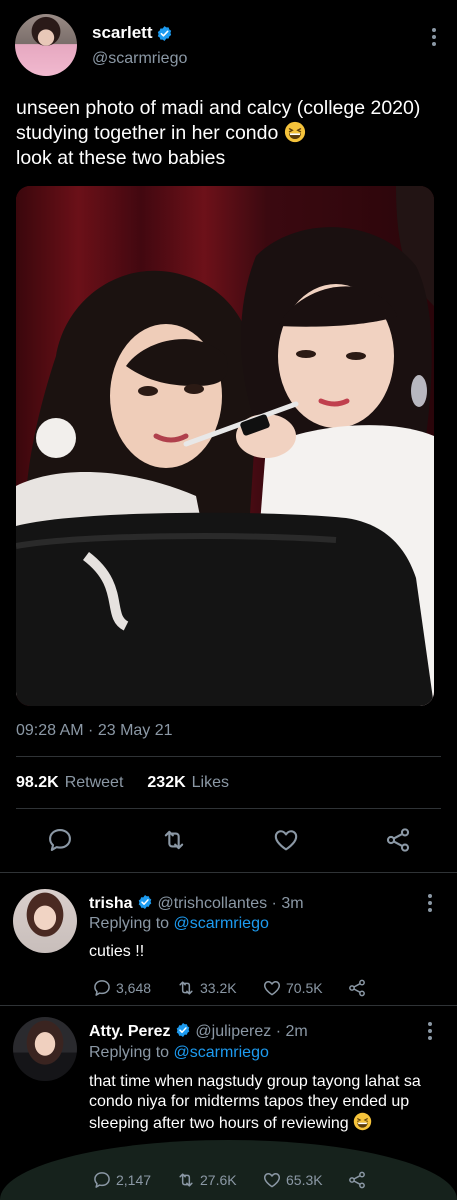 Image resolution: width=457 pixels, height=1200 pixels. I want to click on reply-action-retweet: 33.2K, so click(206, 988).